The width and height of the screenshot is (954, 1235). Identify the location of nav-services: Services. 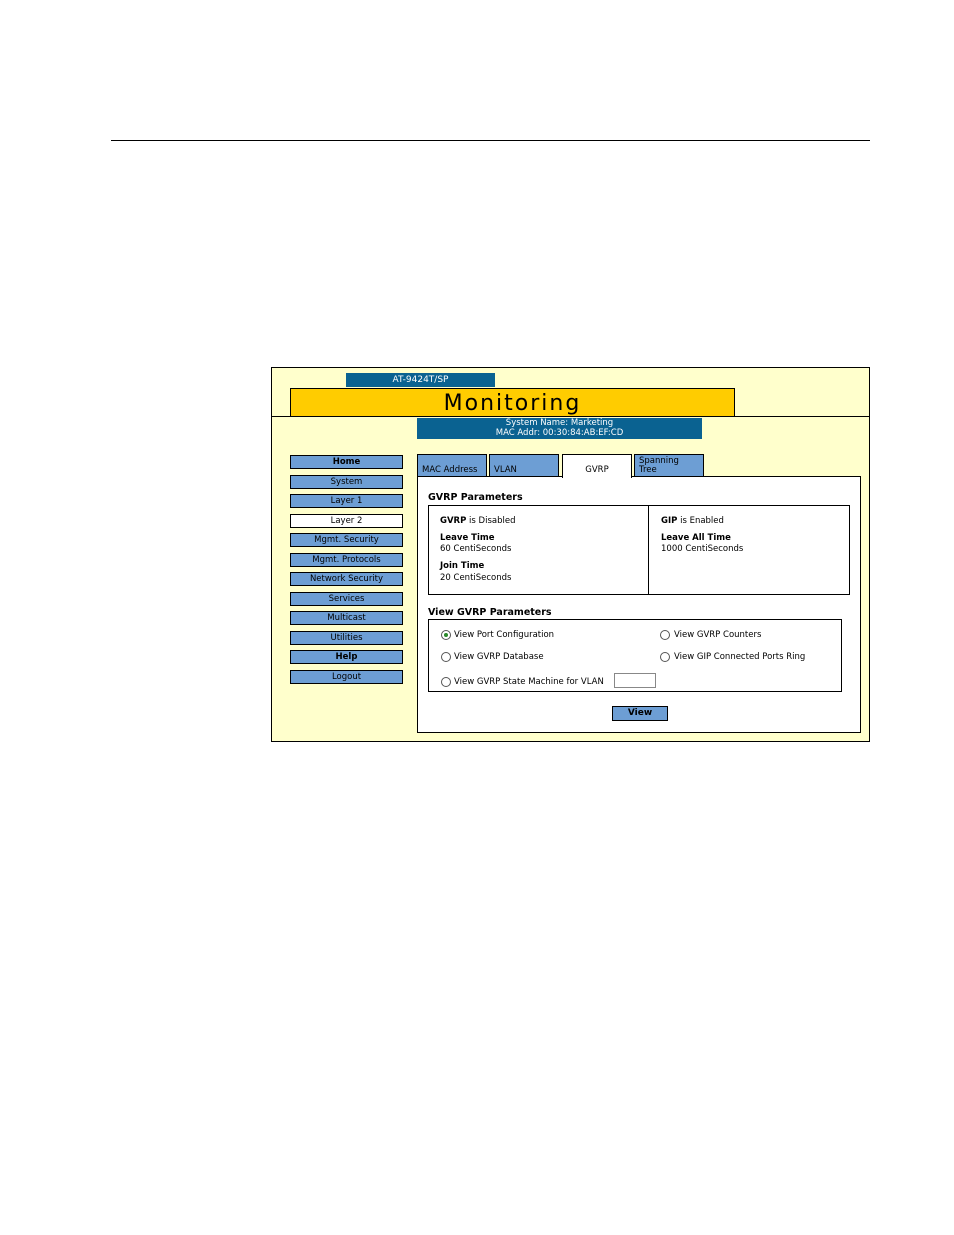
(346, 599).